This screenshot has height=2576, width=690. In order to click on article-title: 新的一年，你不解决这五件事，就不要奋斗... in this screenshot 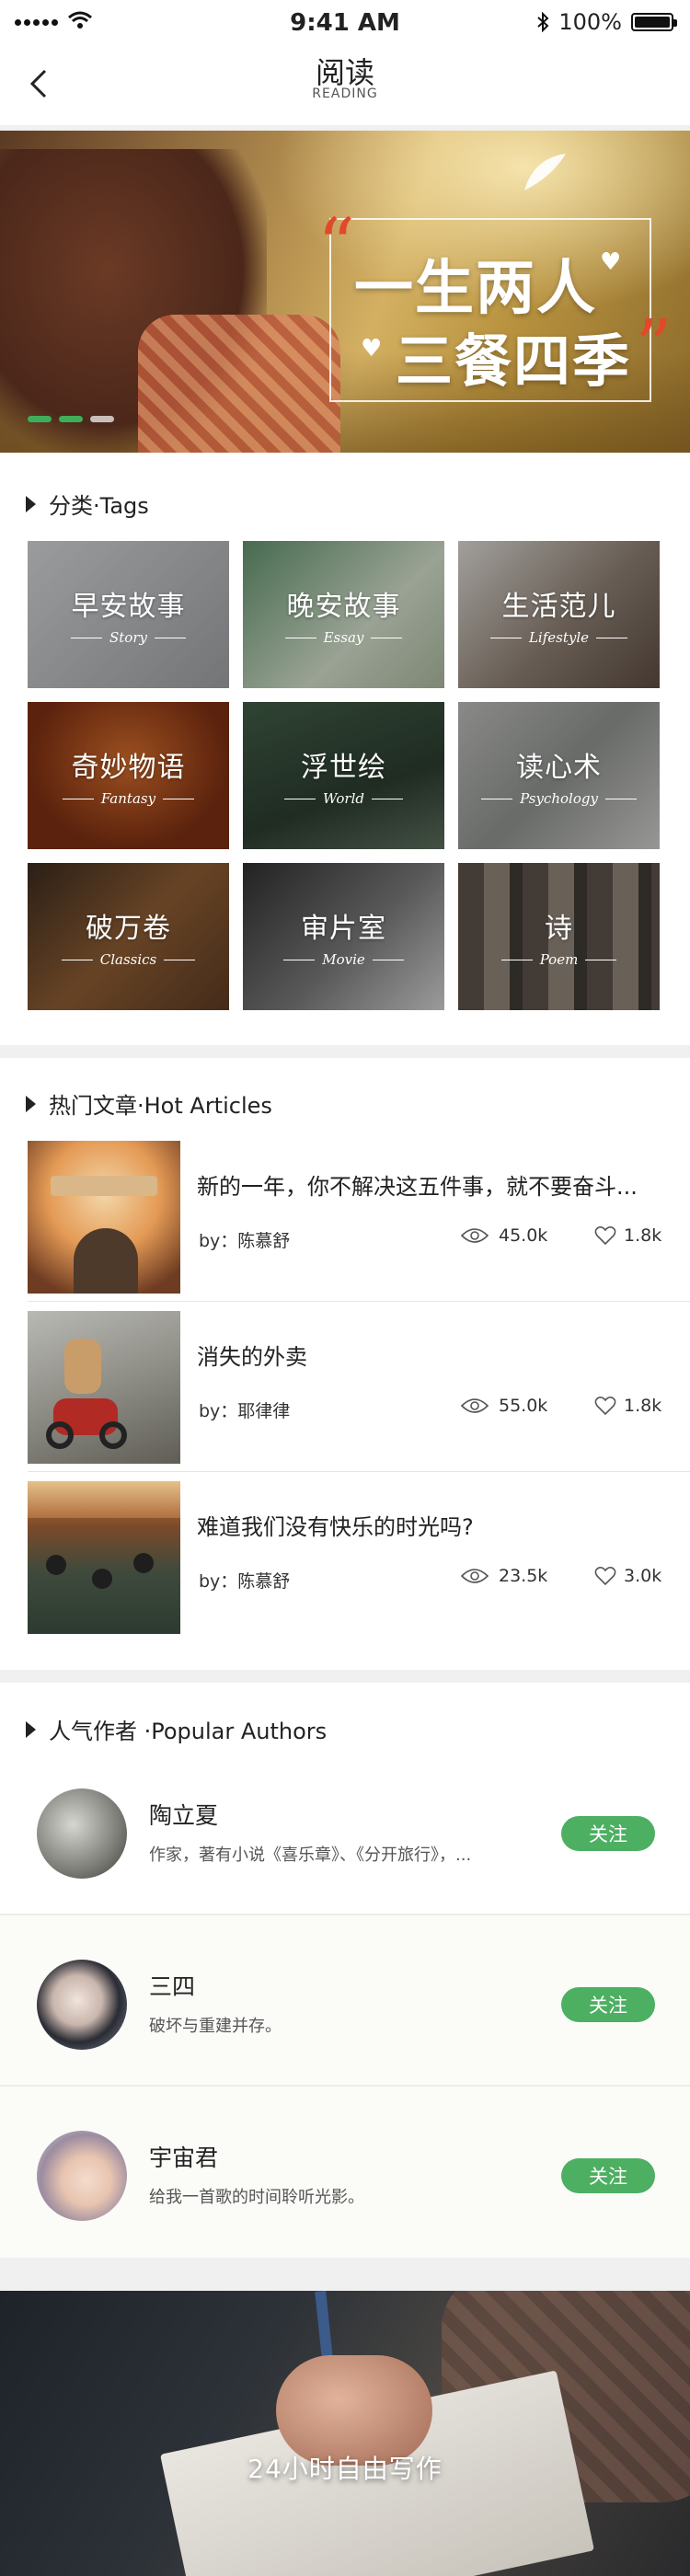, I will do `click(417, 1187)`.